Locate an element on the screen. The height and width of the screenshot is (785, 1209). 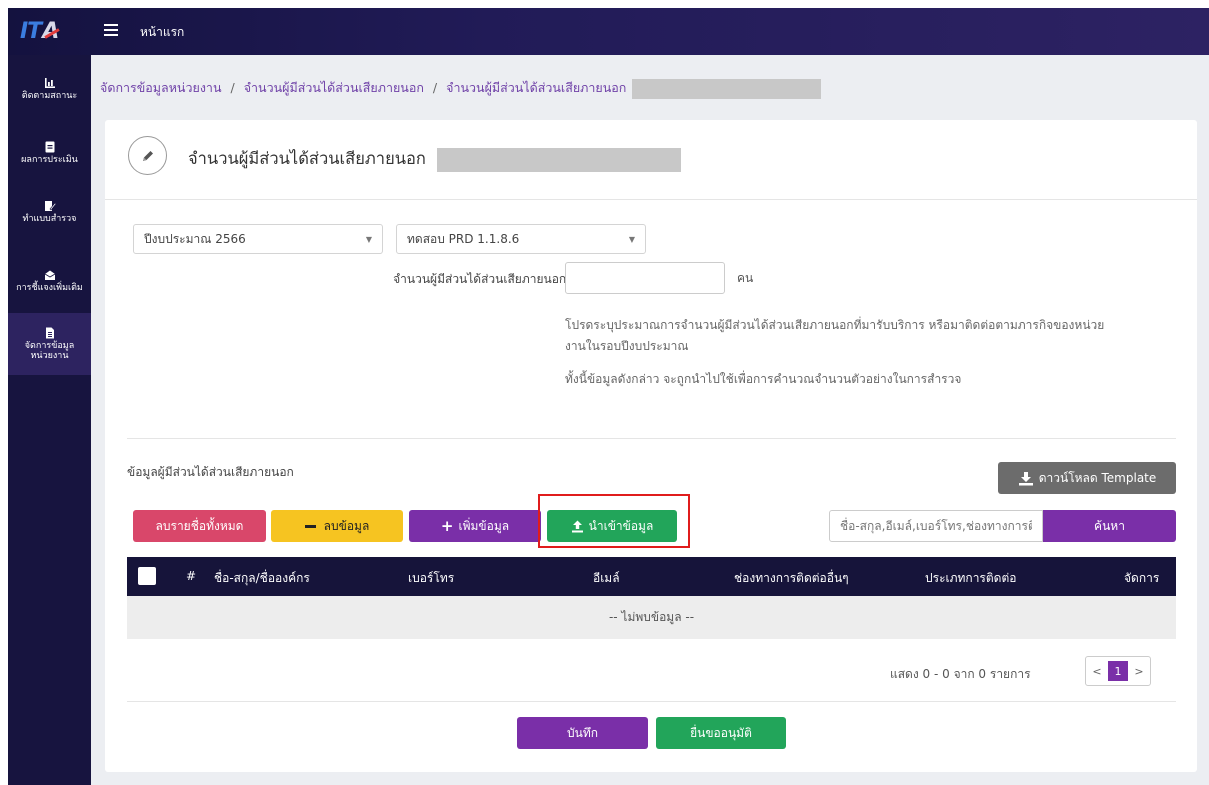
page-next-button: > is located at coordinates (1139, 671).